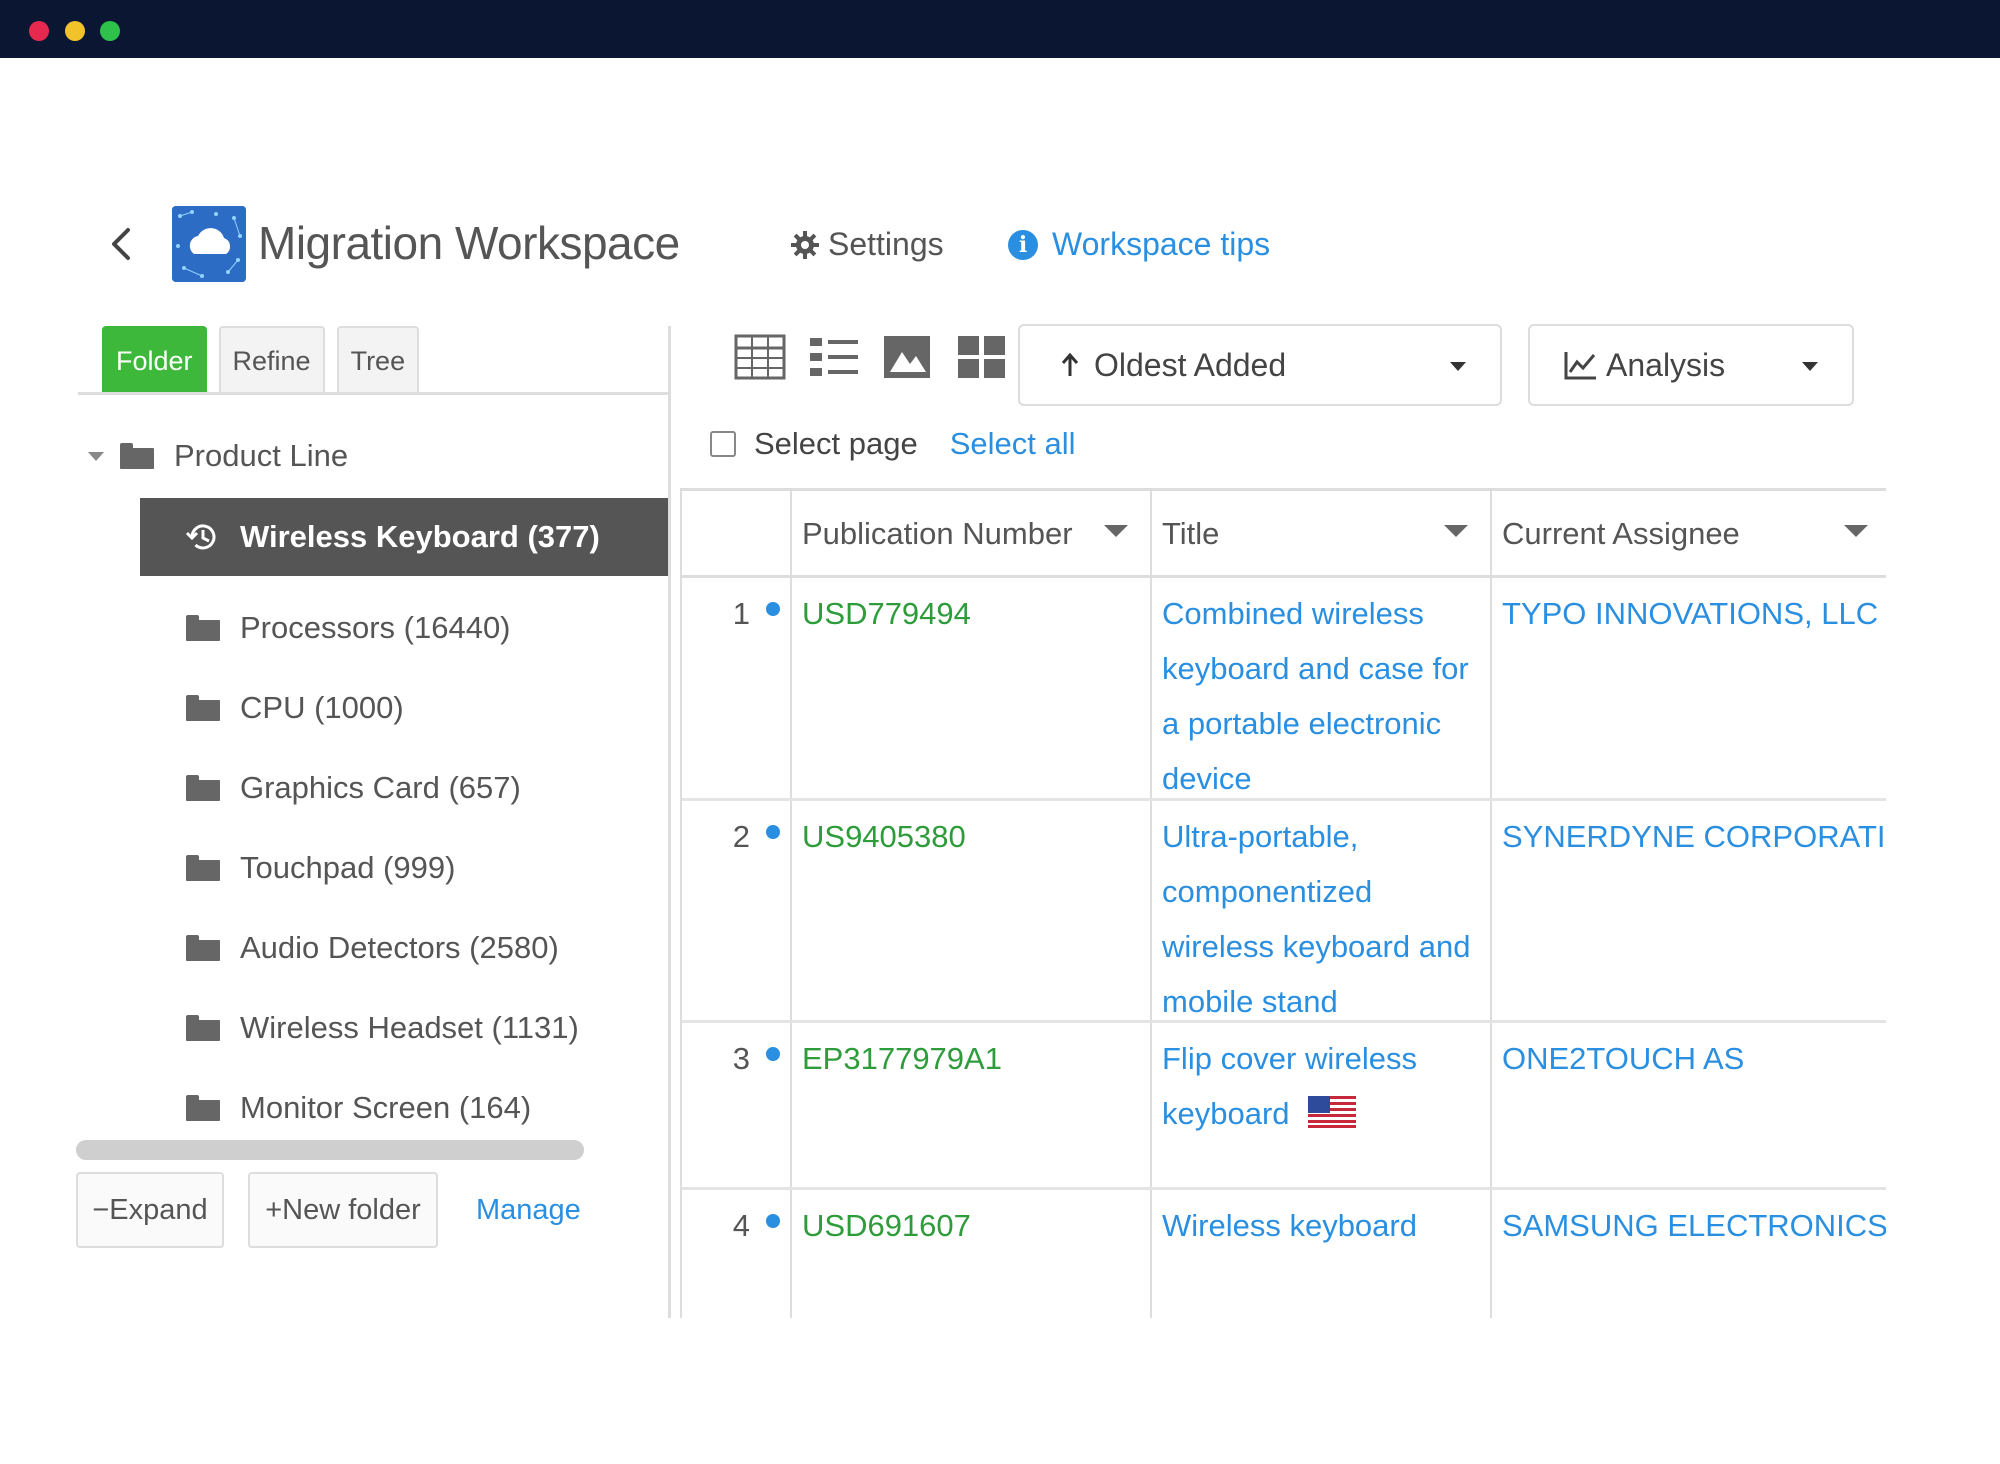  I want to click on analysis-dropdown: Analysis, so click(1691, 365).